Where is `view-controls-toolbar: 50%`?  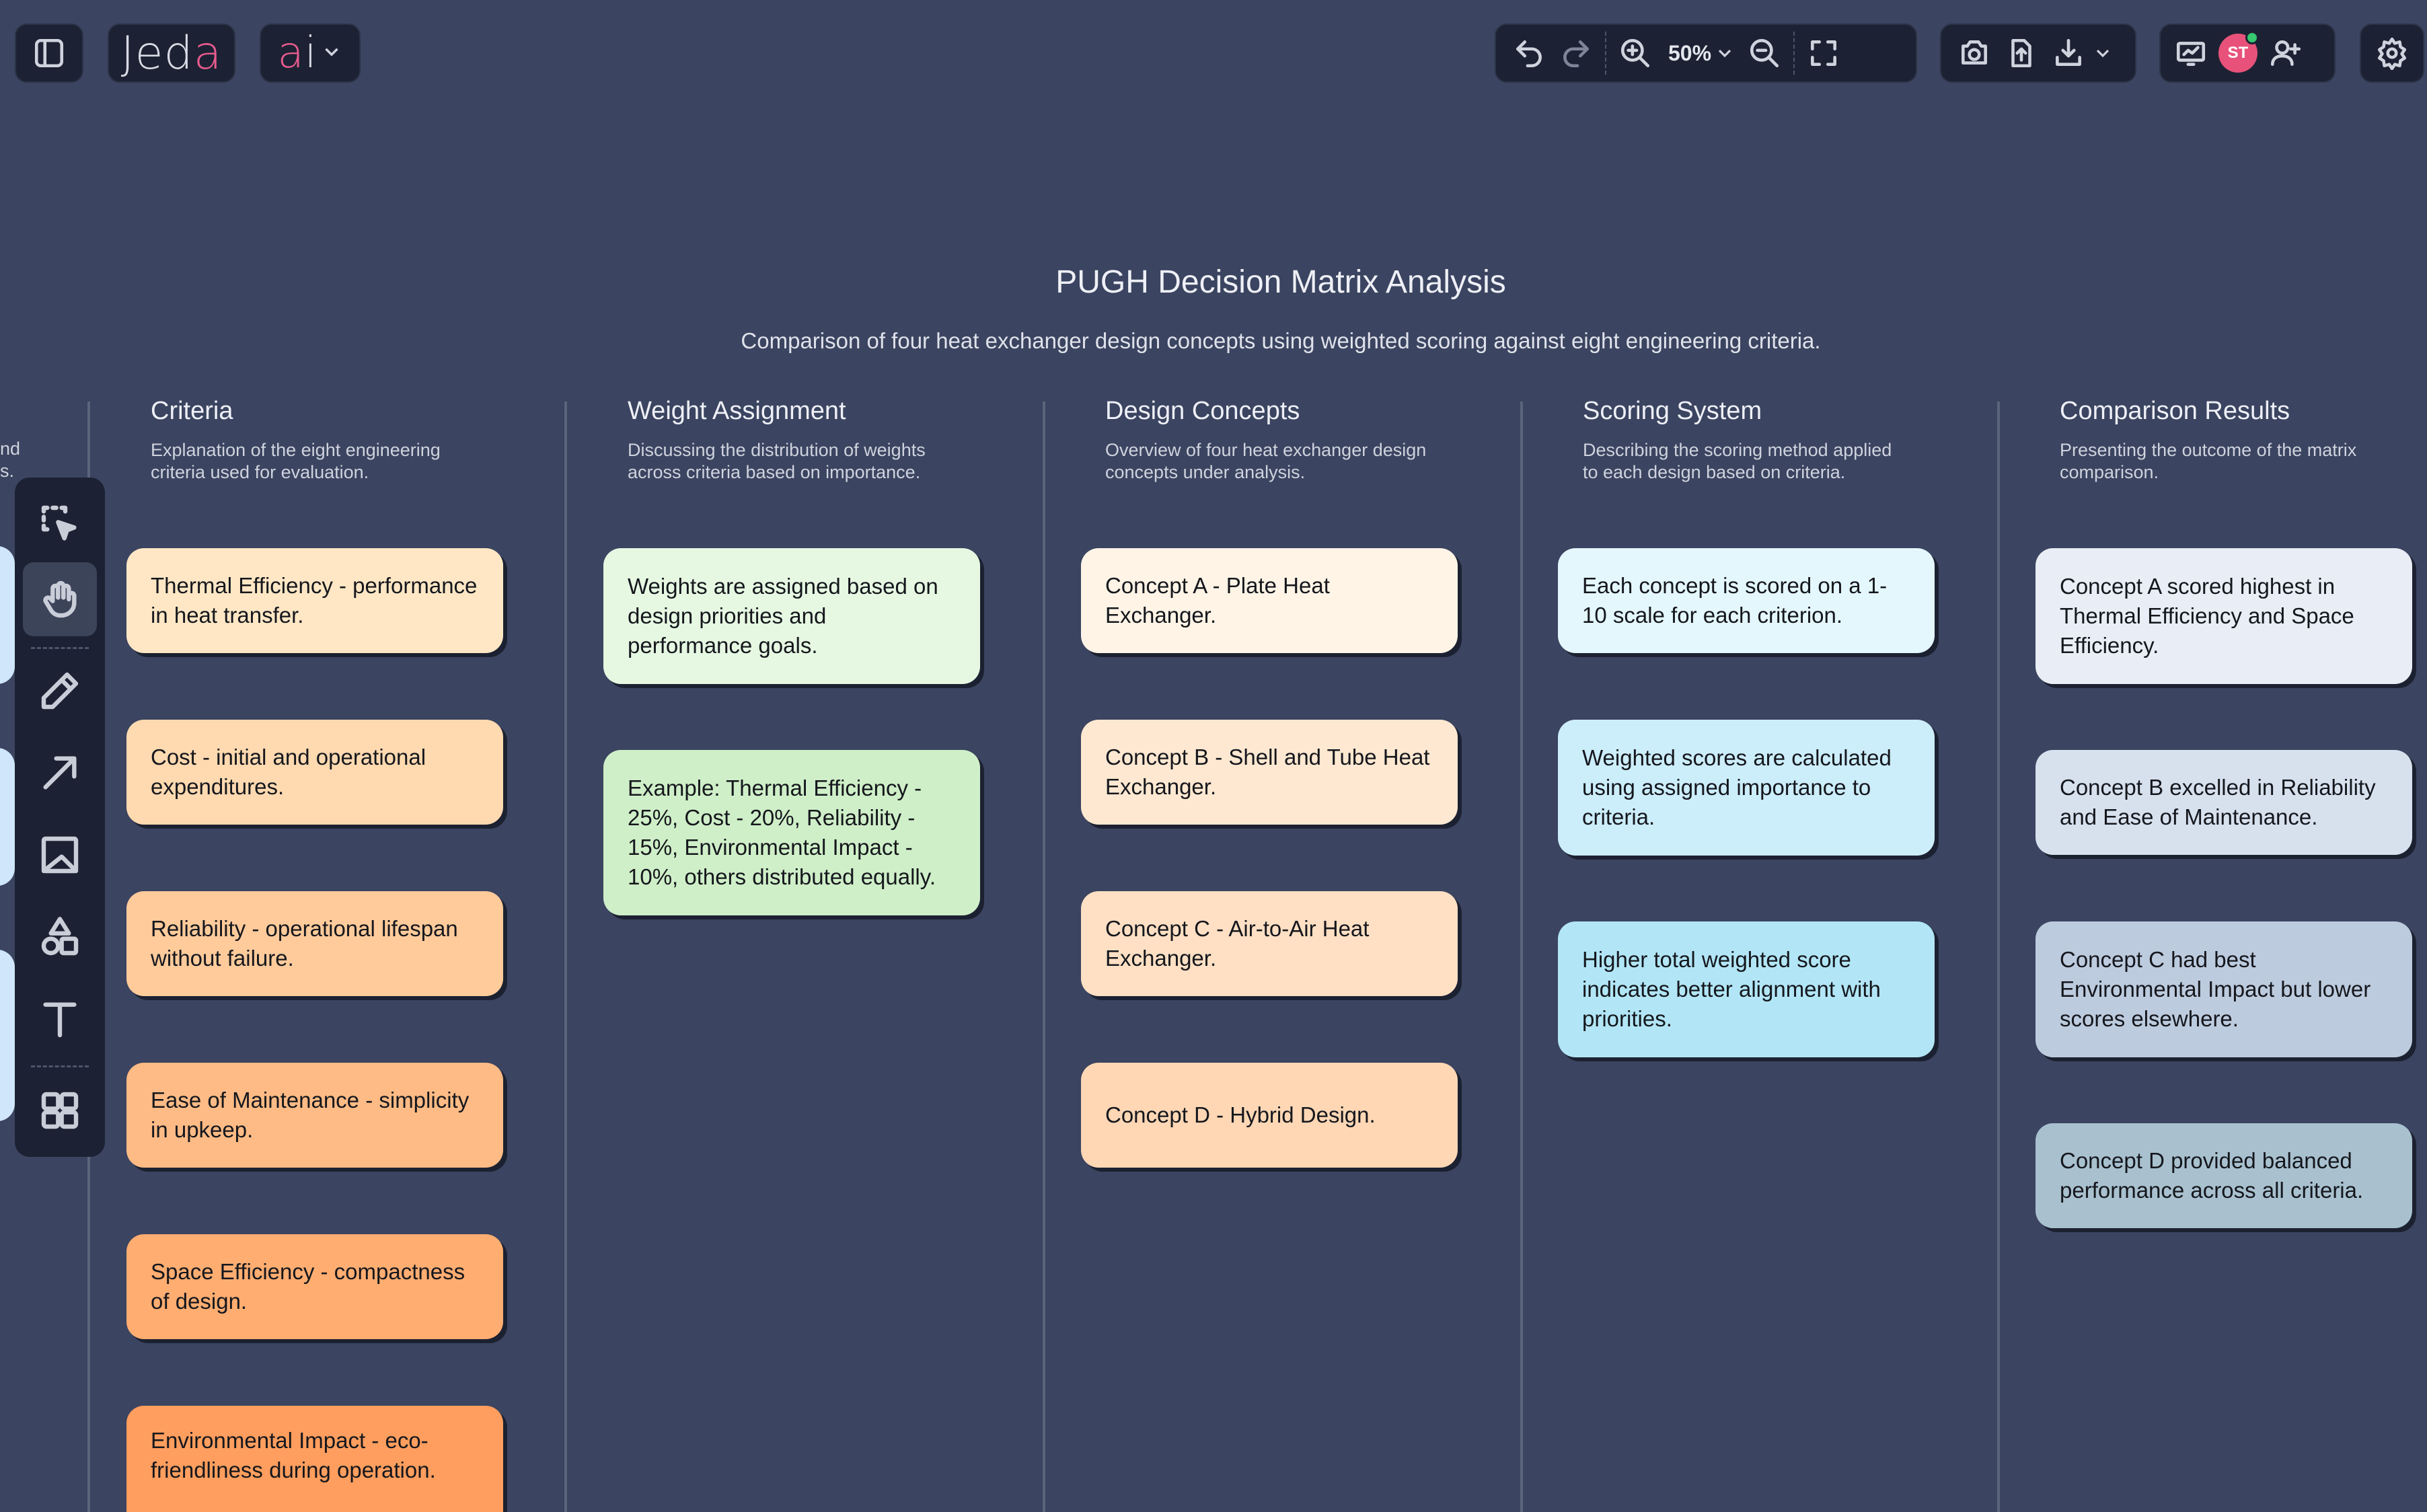 view-controls-toolbar: 50% is located at coordinates (1706, 53).